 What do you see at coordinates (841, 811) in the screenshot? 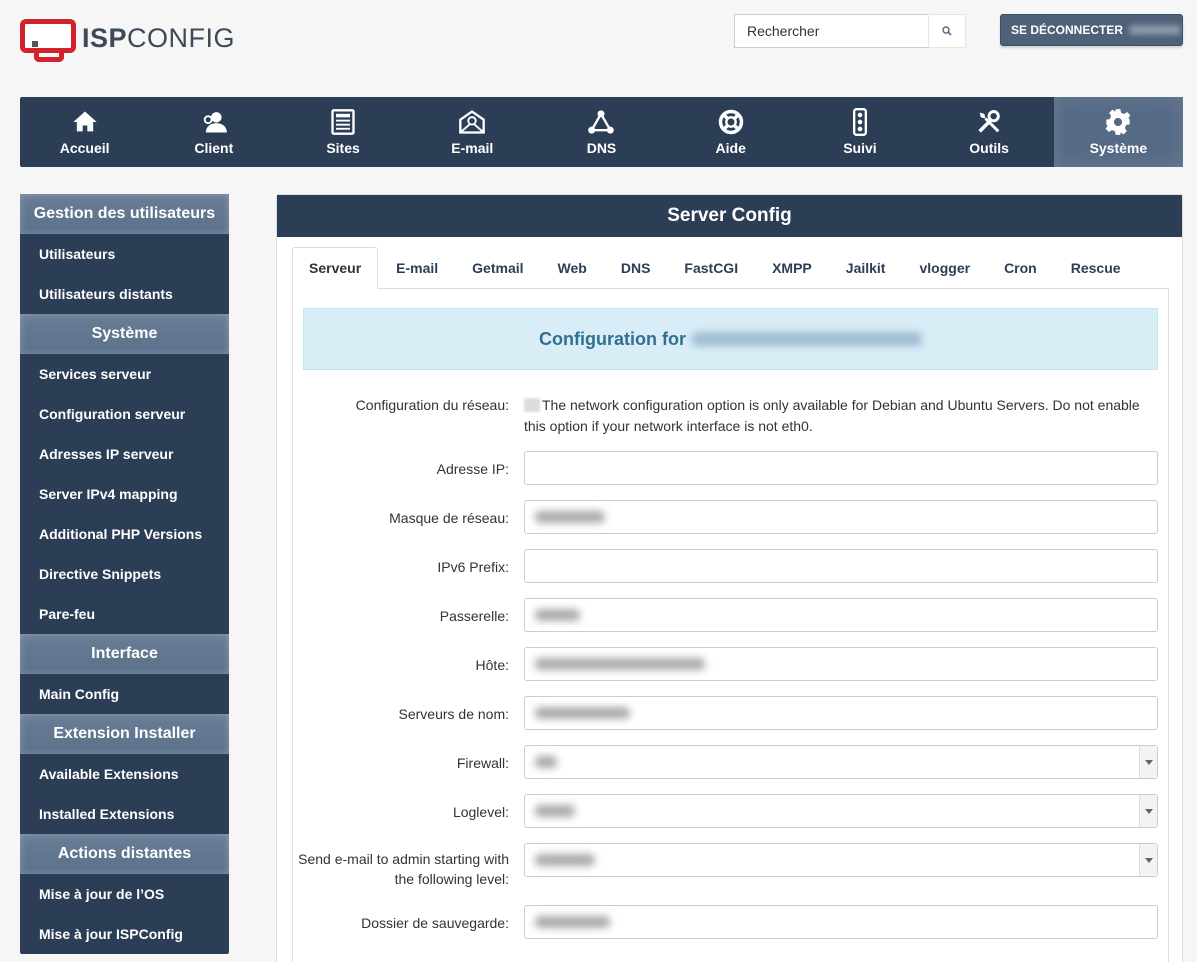
I see `loglevel-select` at bounding box center [841, 811].